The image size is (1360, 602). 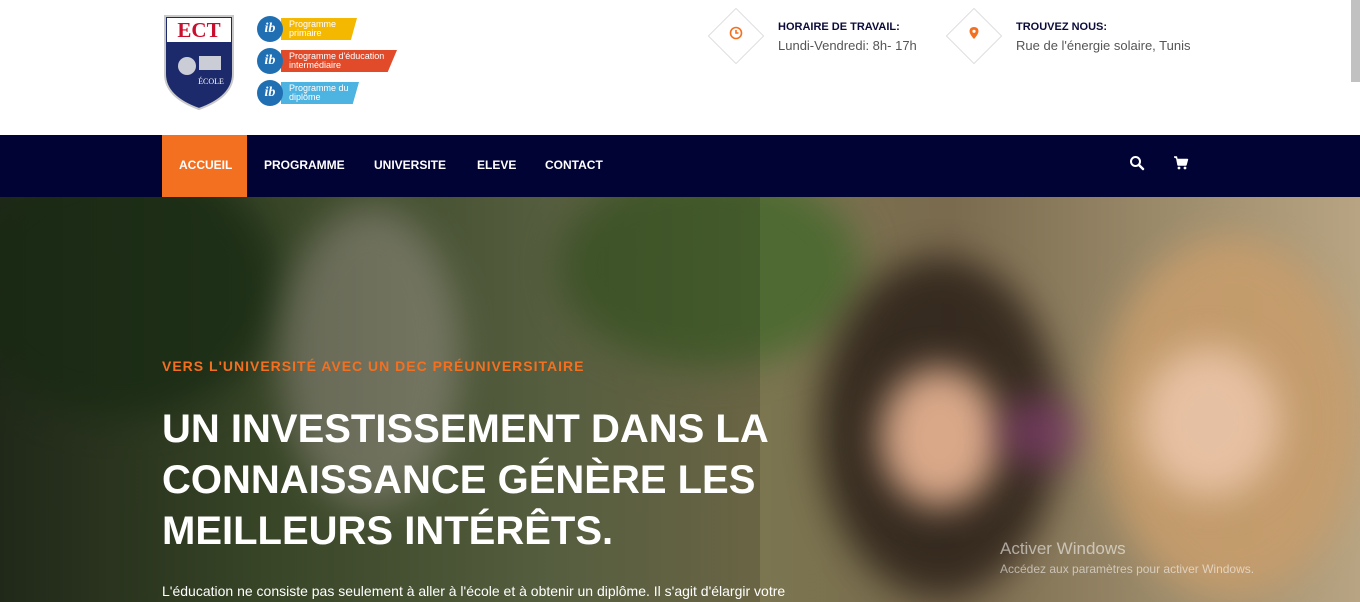 What do you see at coordinates (1355, 41) in the screenshot?
I see `scrollbar-thumb` at bounding box center [1355, 41].